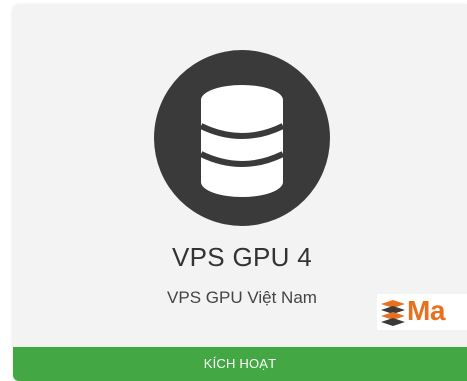 The image size is (467, 381). What do you see at coordinates (393, 313) in the screenshot?
I see `logo-mark-icon` at bounding box center [393, 313].